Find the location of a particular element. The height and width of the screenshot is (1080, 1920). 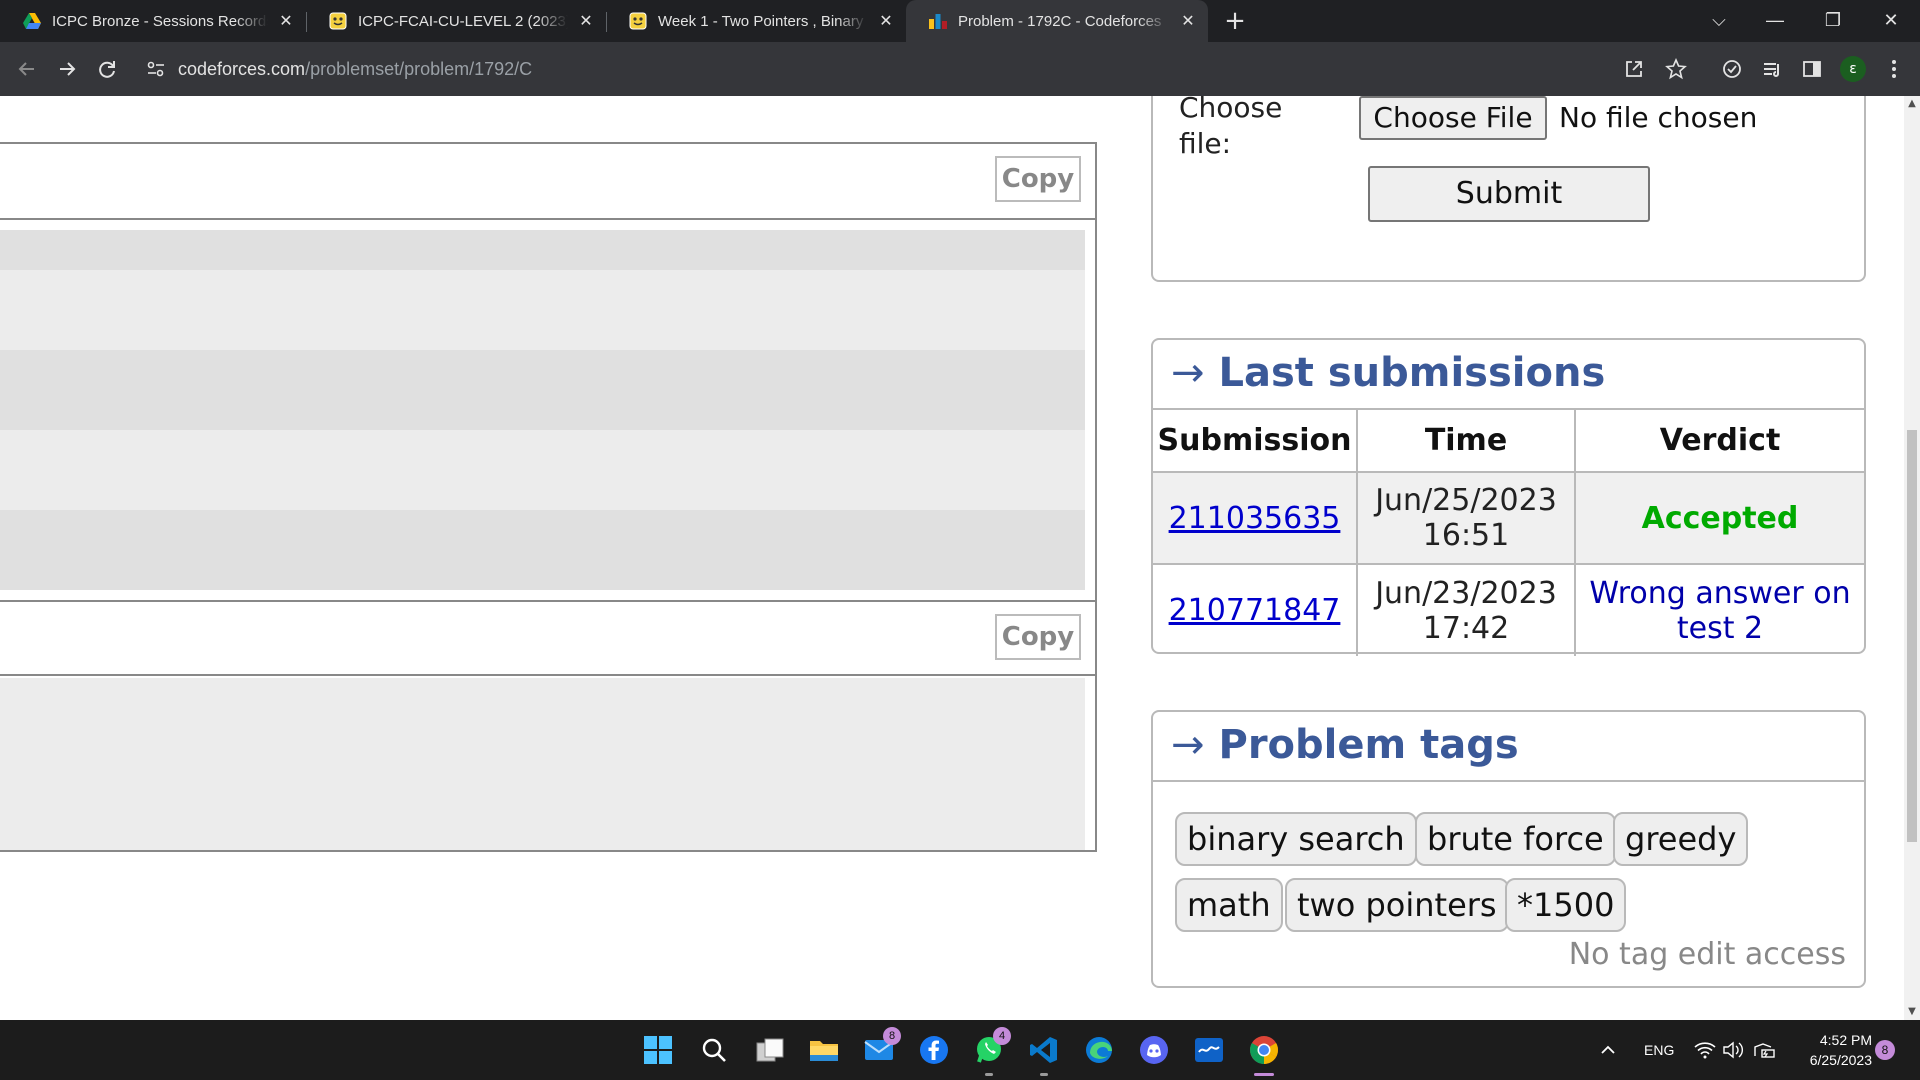

scroll-thumb is located at coordinates (1912, 636).